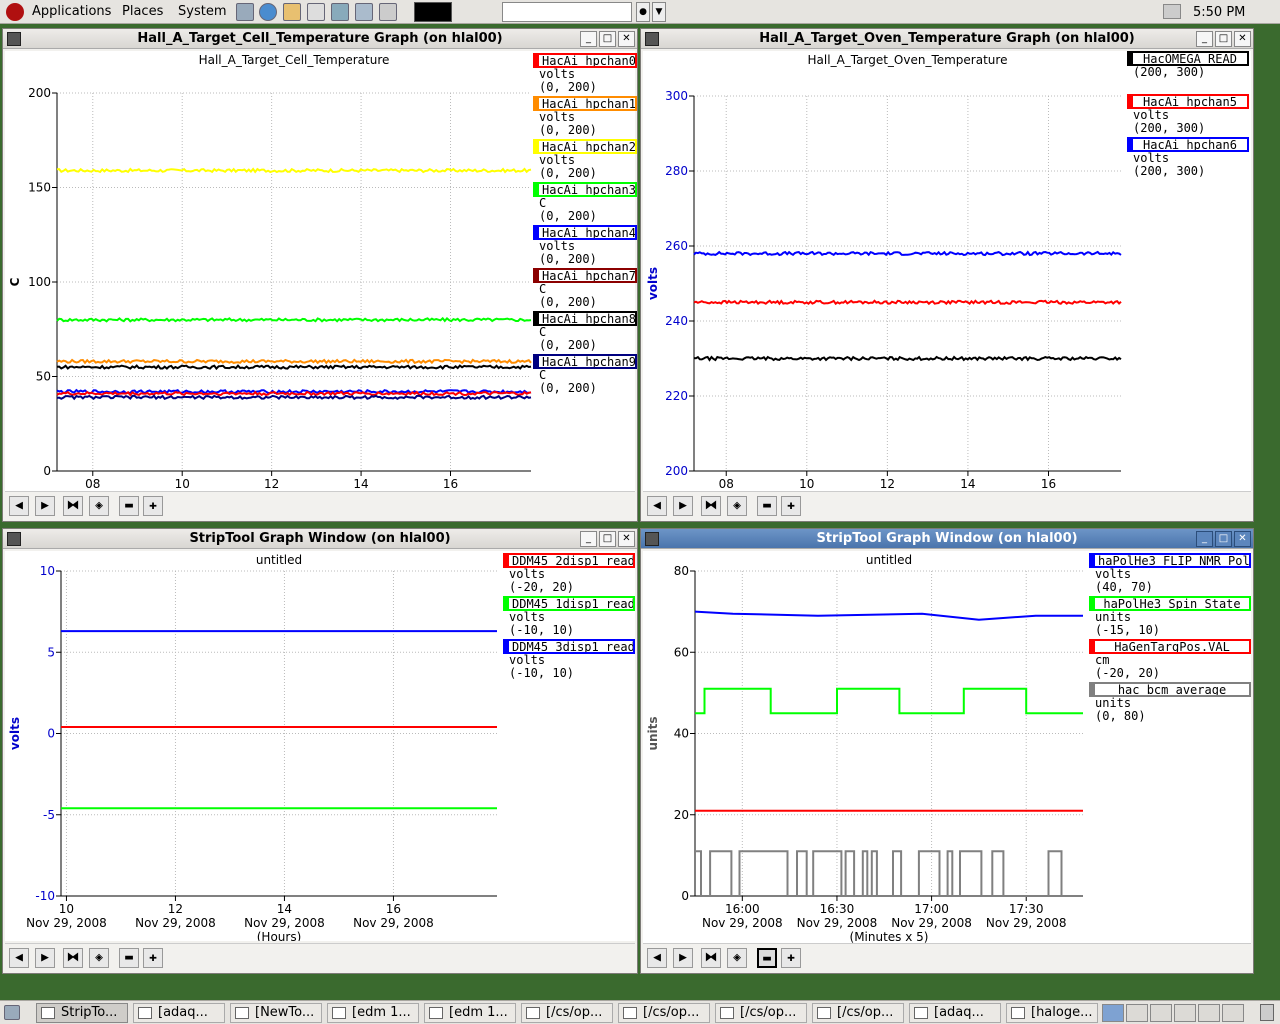 The height and width of the screenshot is (1024, 1280). I want to click on legend-name: HacAi_hpchan9, so click(585, 361).